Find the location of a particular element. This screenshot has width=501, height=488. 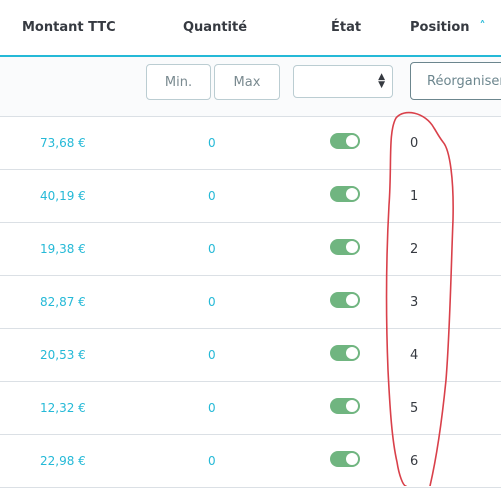

select-caret-icon: ▲ ▼ is located at coordinates (381, 81).